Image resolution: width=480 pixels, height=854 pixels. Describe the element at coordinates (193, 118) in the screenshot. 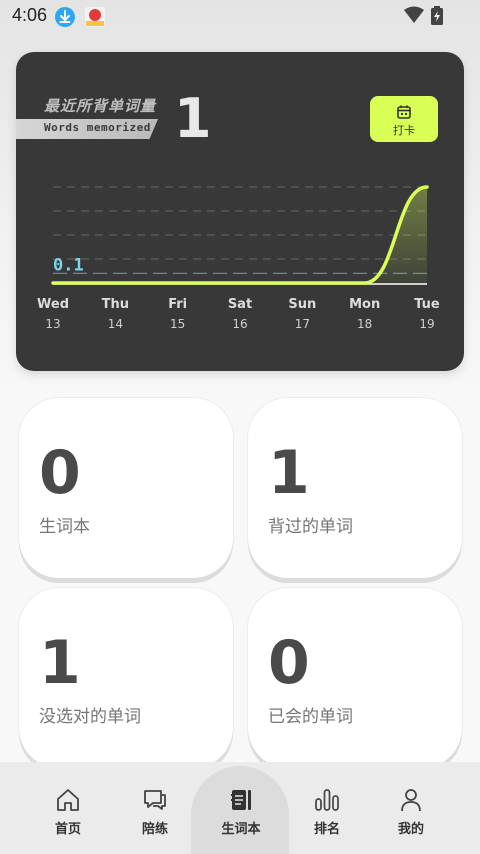

I see `words-memorized-count: 1` at that location.